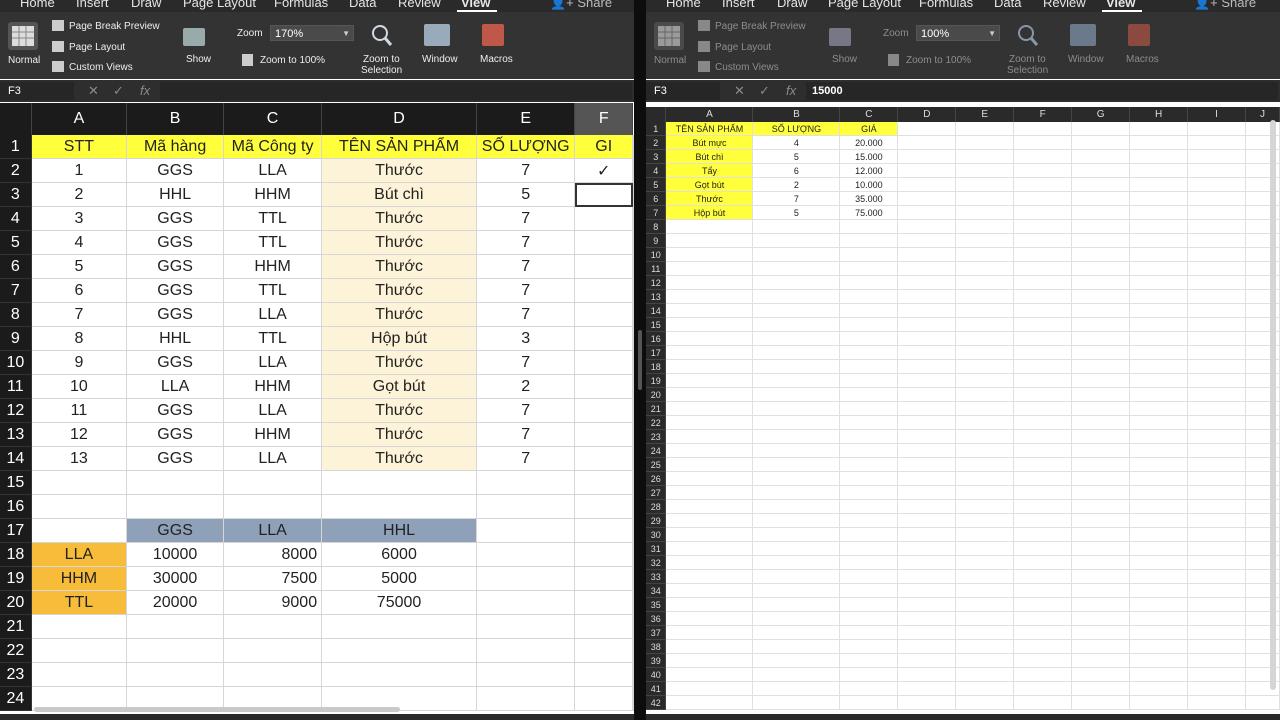 The width and height of the screenshot is (1280, 720). What do you see at coordinates (79, 482) in the screenshot?
I see `cell-a15` at bounding box center [79, 482].